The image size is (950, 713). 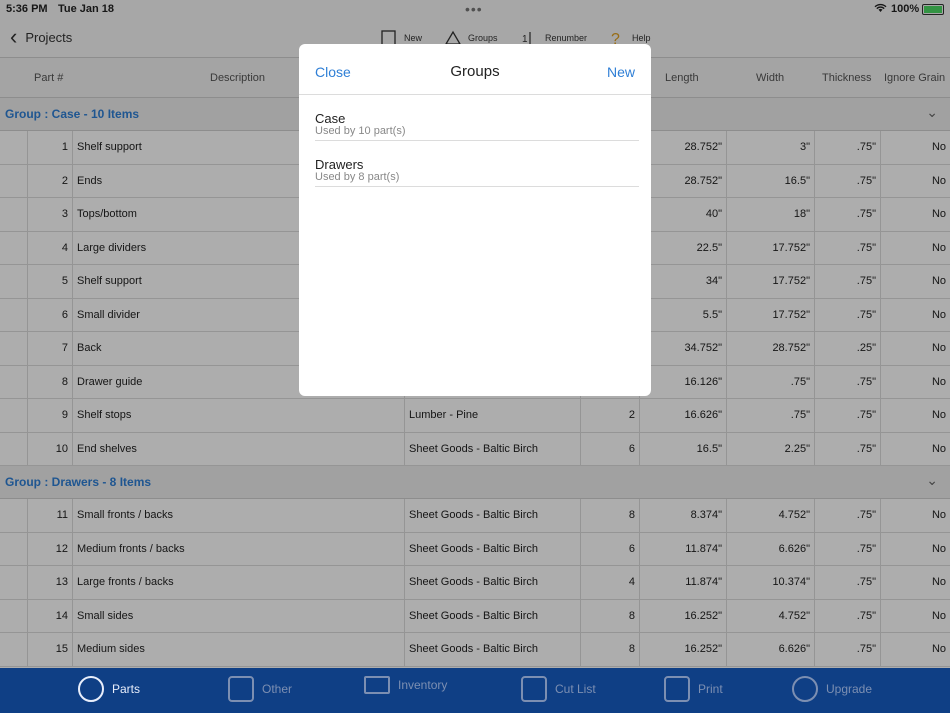 I want to click on tab-label: Print, so click(x=710, y=689).